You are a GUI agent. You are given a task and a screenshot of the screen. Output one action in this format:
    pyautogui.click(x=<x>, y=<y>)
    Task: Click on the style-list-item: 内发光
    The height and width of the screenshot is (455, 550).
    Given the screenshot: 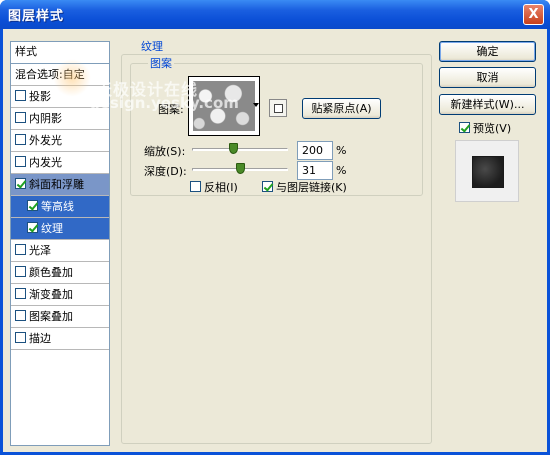 What is the action you would take?
    pyautogui.click(x=60, y=163)
    